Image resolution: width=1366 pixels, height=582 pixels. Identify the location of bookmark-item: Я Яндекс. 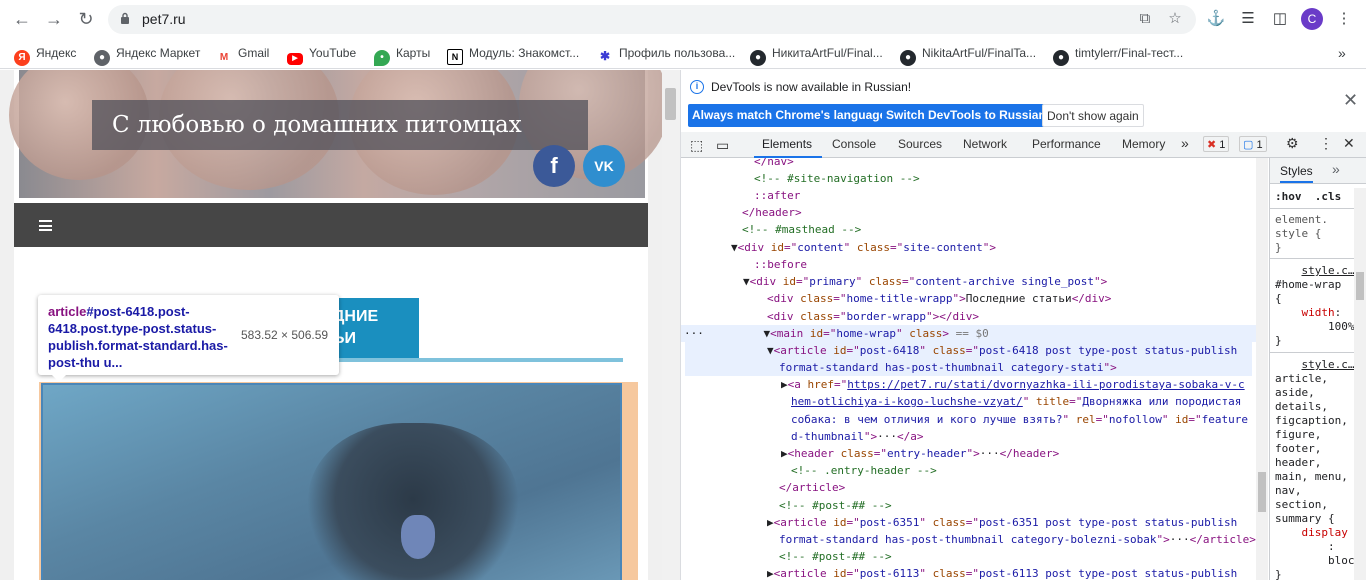
(45, 55).